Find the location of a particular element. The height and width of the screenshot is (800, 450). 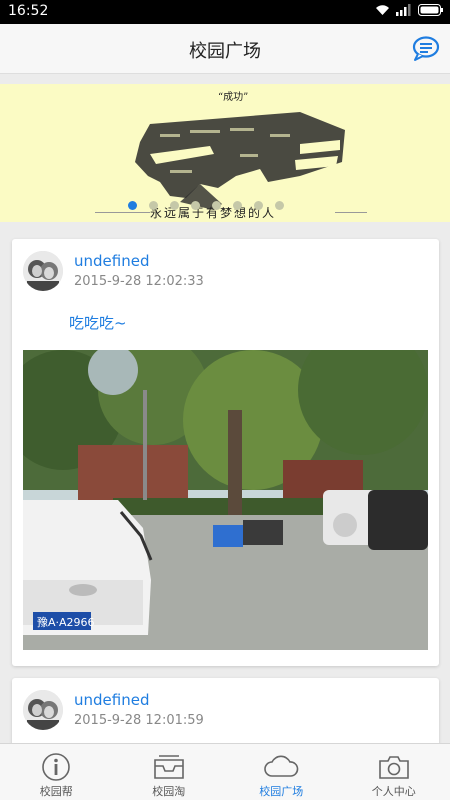

post-card: undefined 2015-9-28 12:01:59 is located at coordinates (225, 713).